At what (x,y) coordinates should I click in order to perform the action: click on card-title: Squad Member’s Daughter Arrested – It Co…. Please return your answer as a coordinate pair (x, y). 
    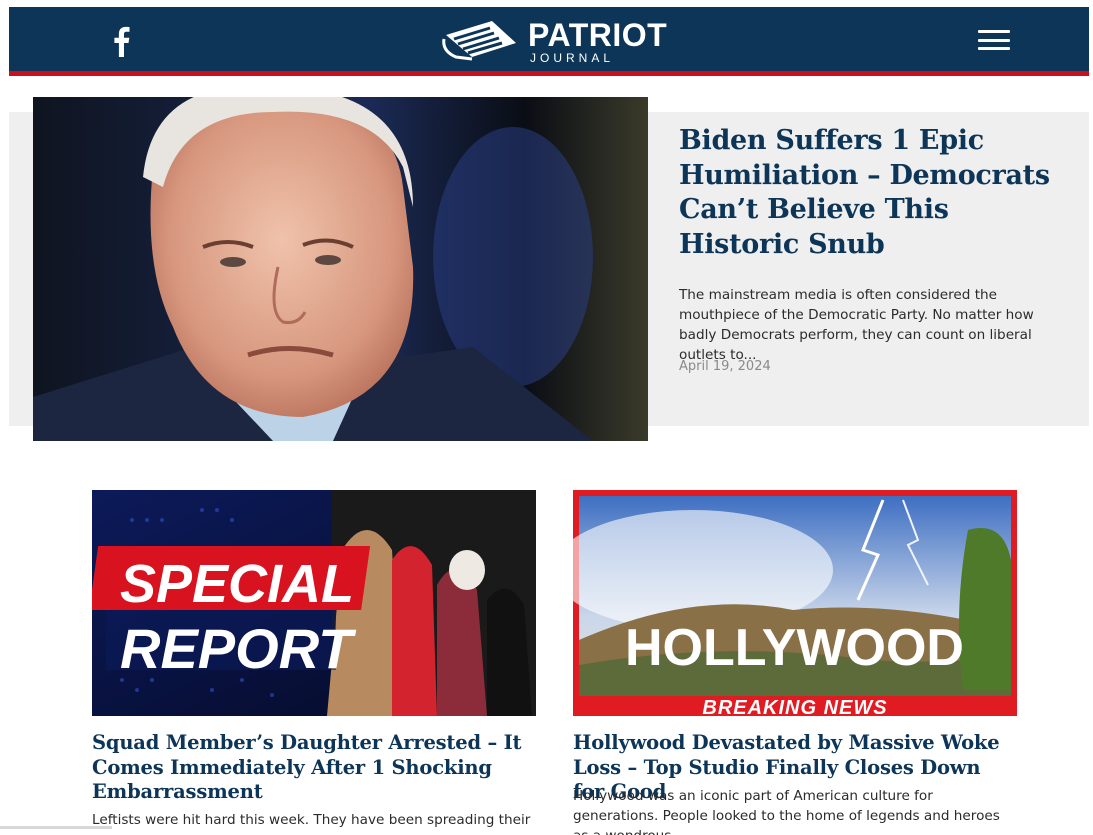
    Looking at the image, I should click on (314, 768).